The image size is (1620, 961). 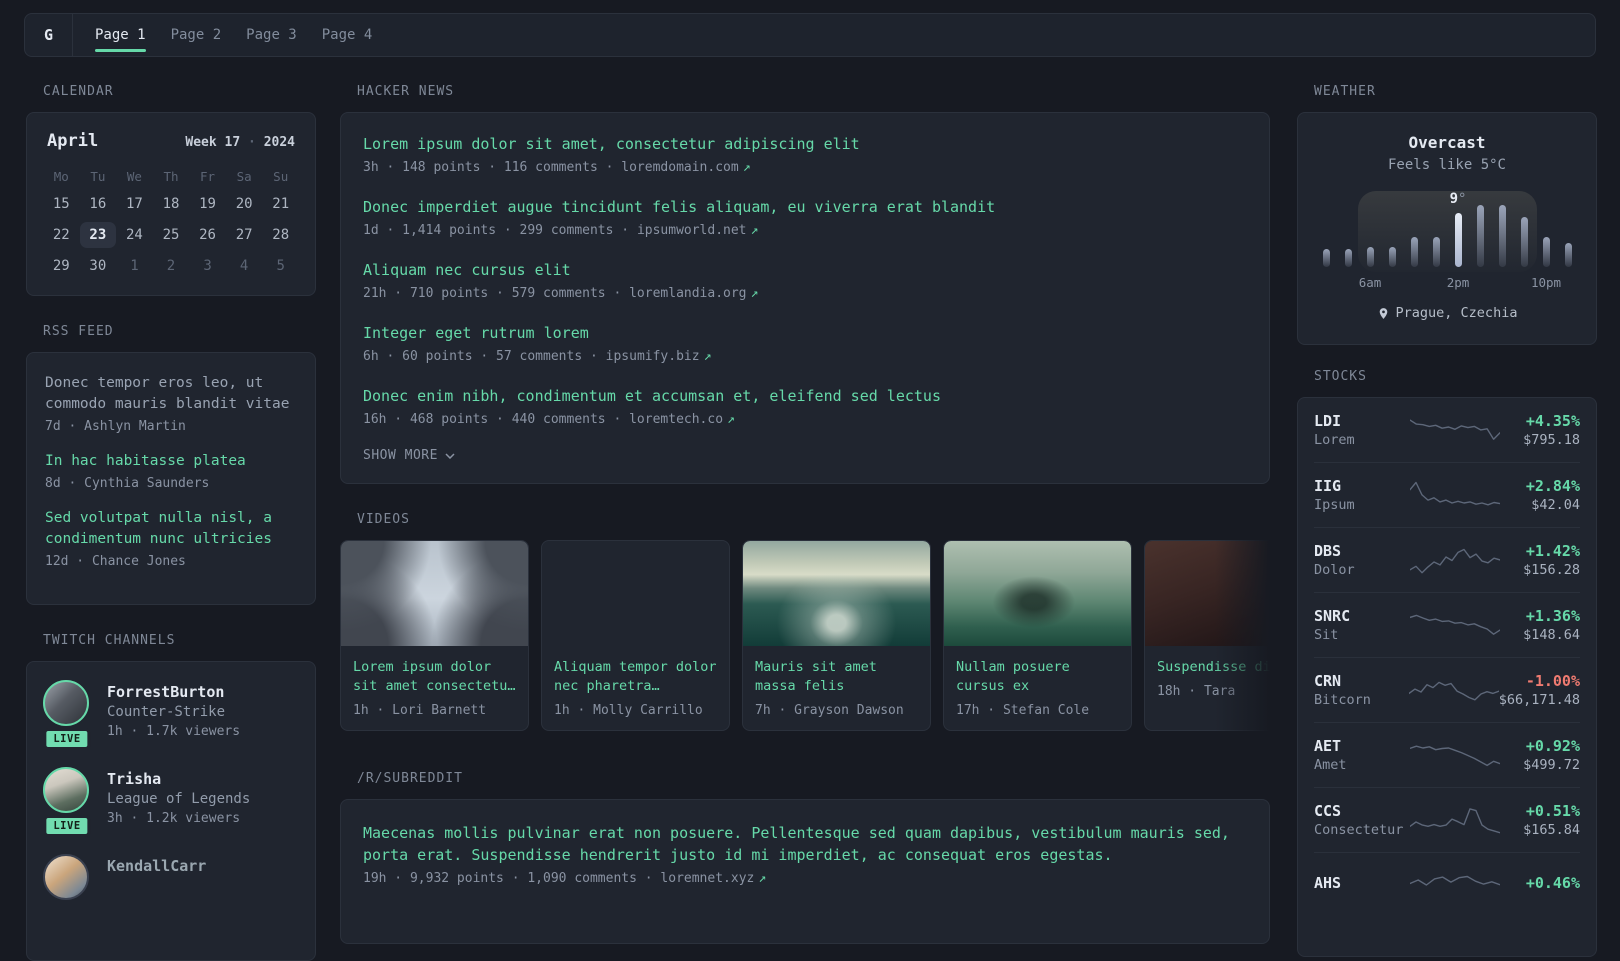 I want to click on rss-item-title: In hac habitasse platea, so click(x=171, y=461).